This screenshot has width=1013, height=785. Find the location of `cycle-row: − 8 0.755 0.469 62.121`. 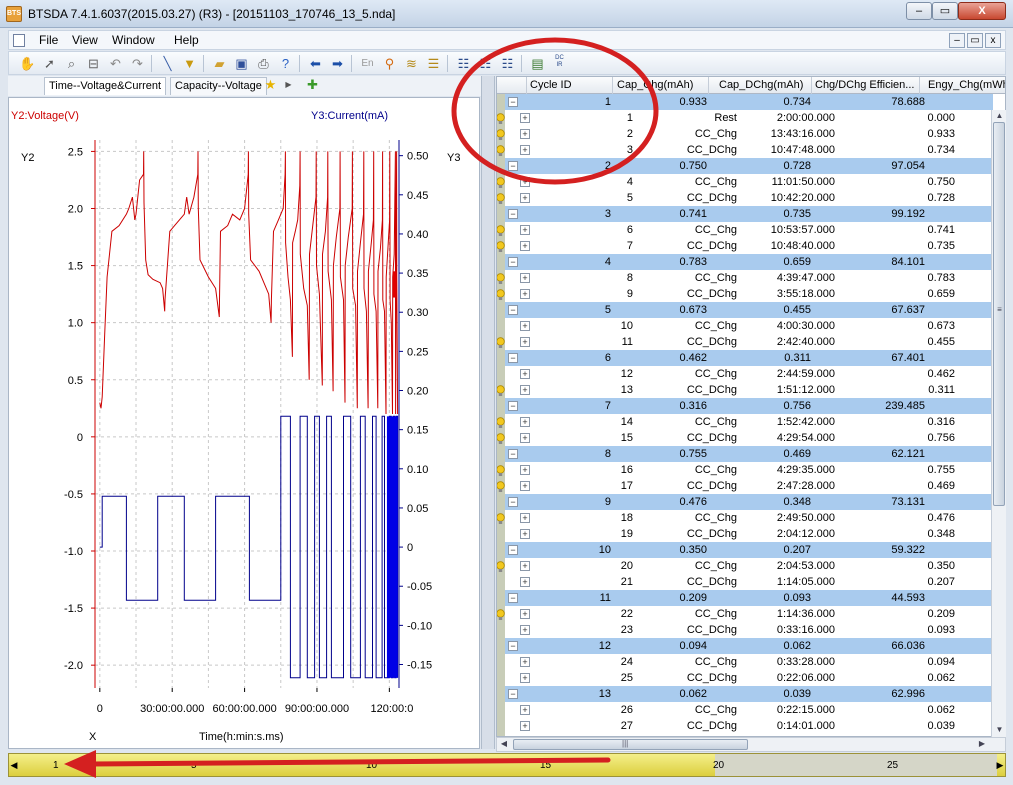

cycle-row: − 8 0.755 0.469 62.121 is located at coordinates (749, 454).